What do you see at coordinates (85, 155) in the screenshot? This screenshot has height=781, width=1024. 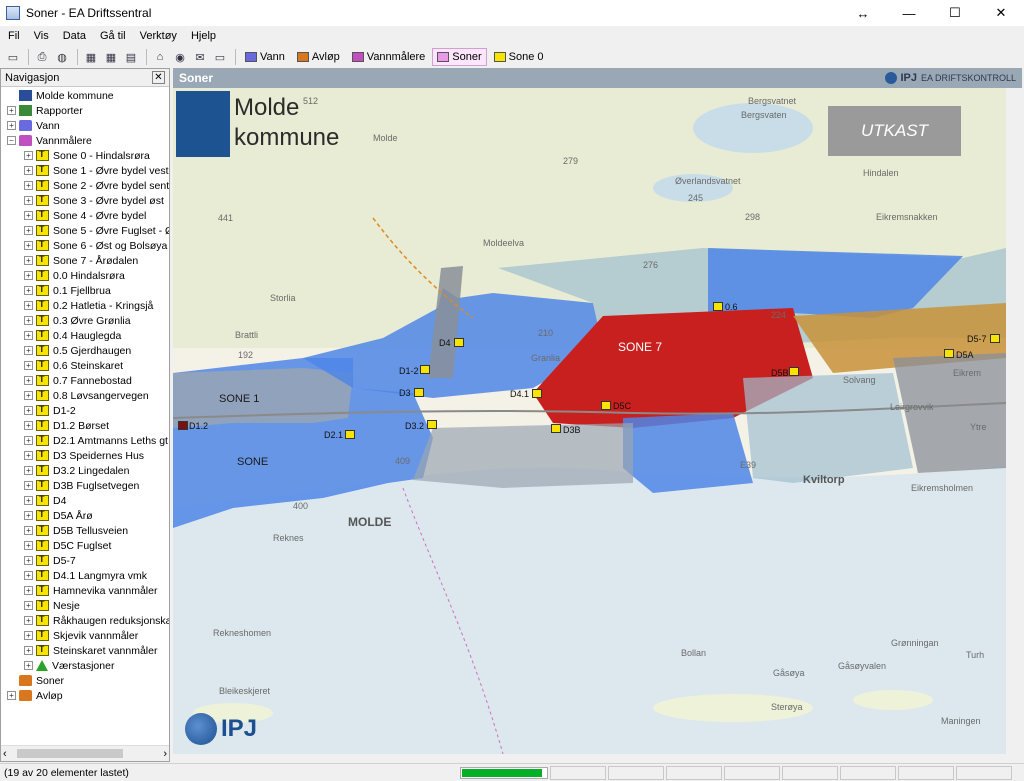 I see `tree-item: + Sone 0 - Hindalsrøra` at bounding box center [85, 155].